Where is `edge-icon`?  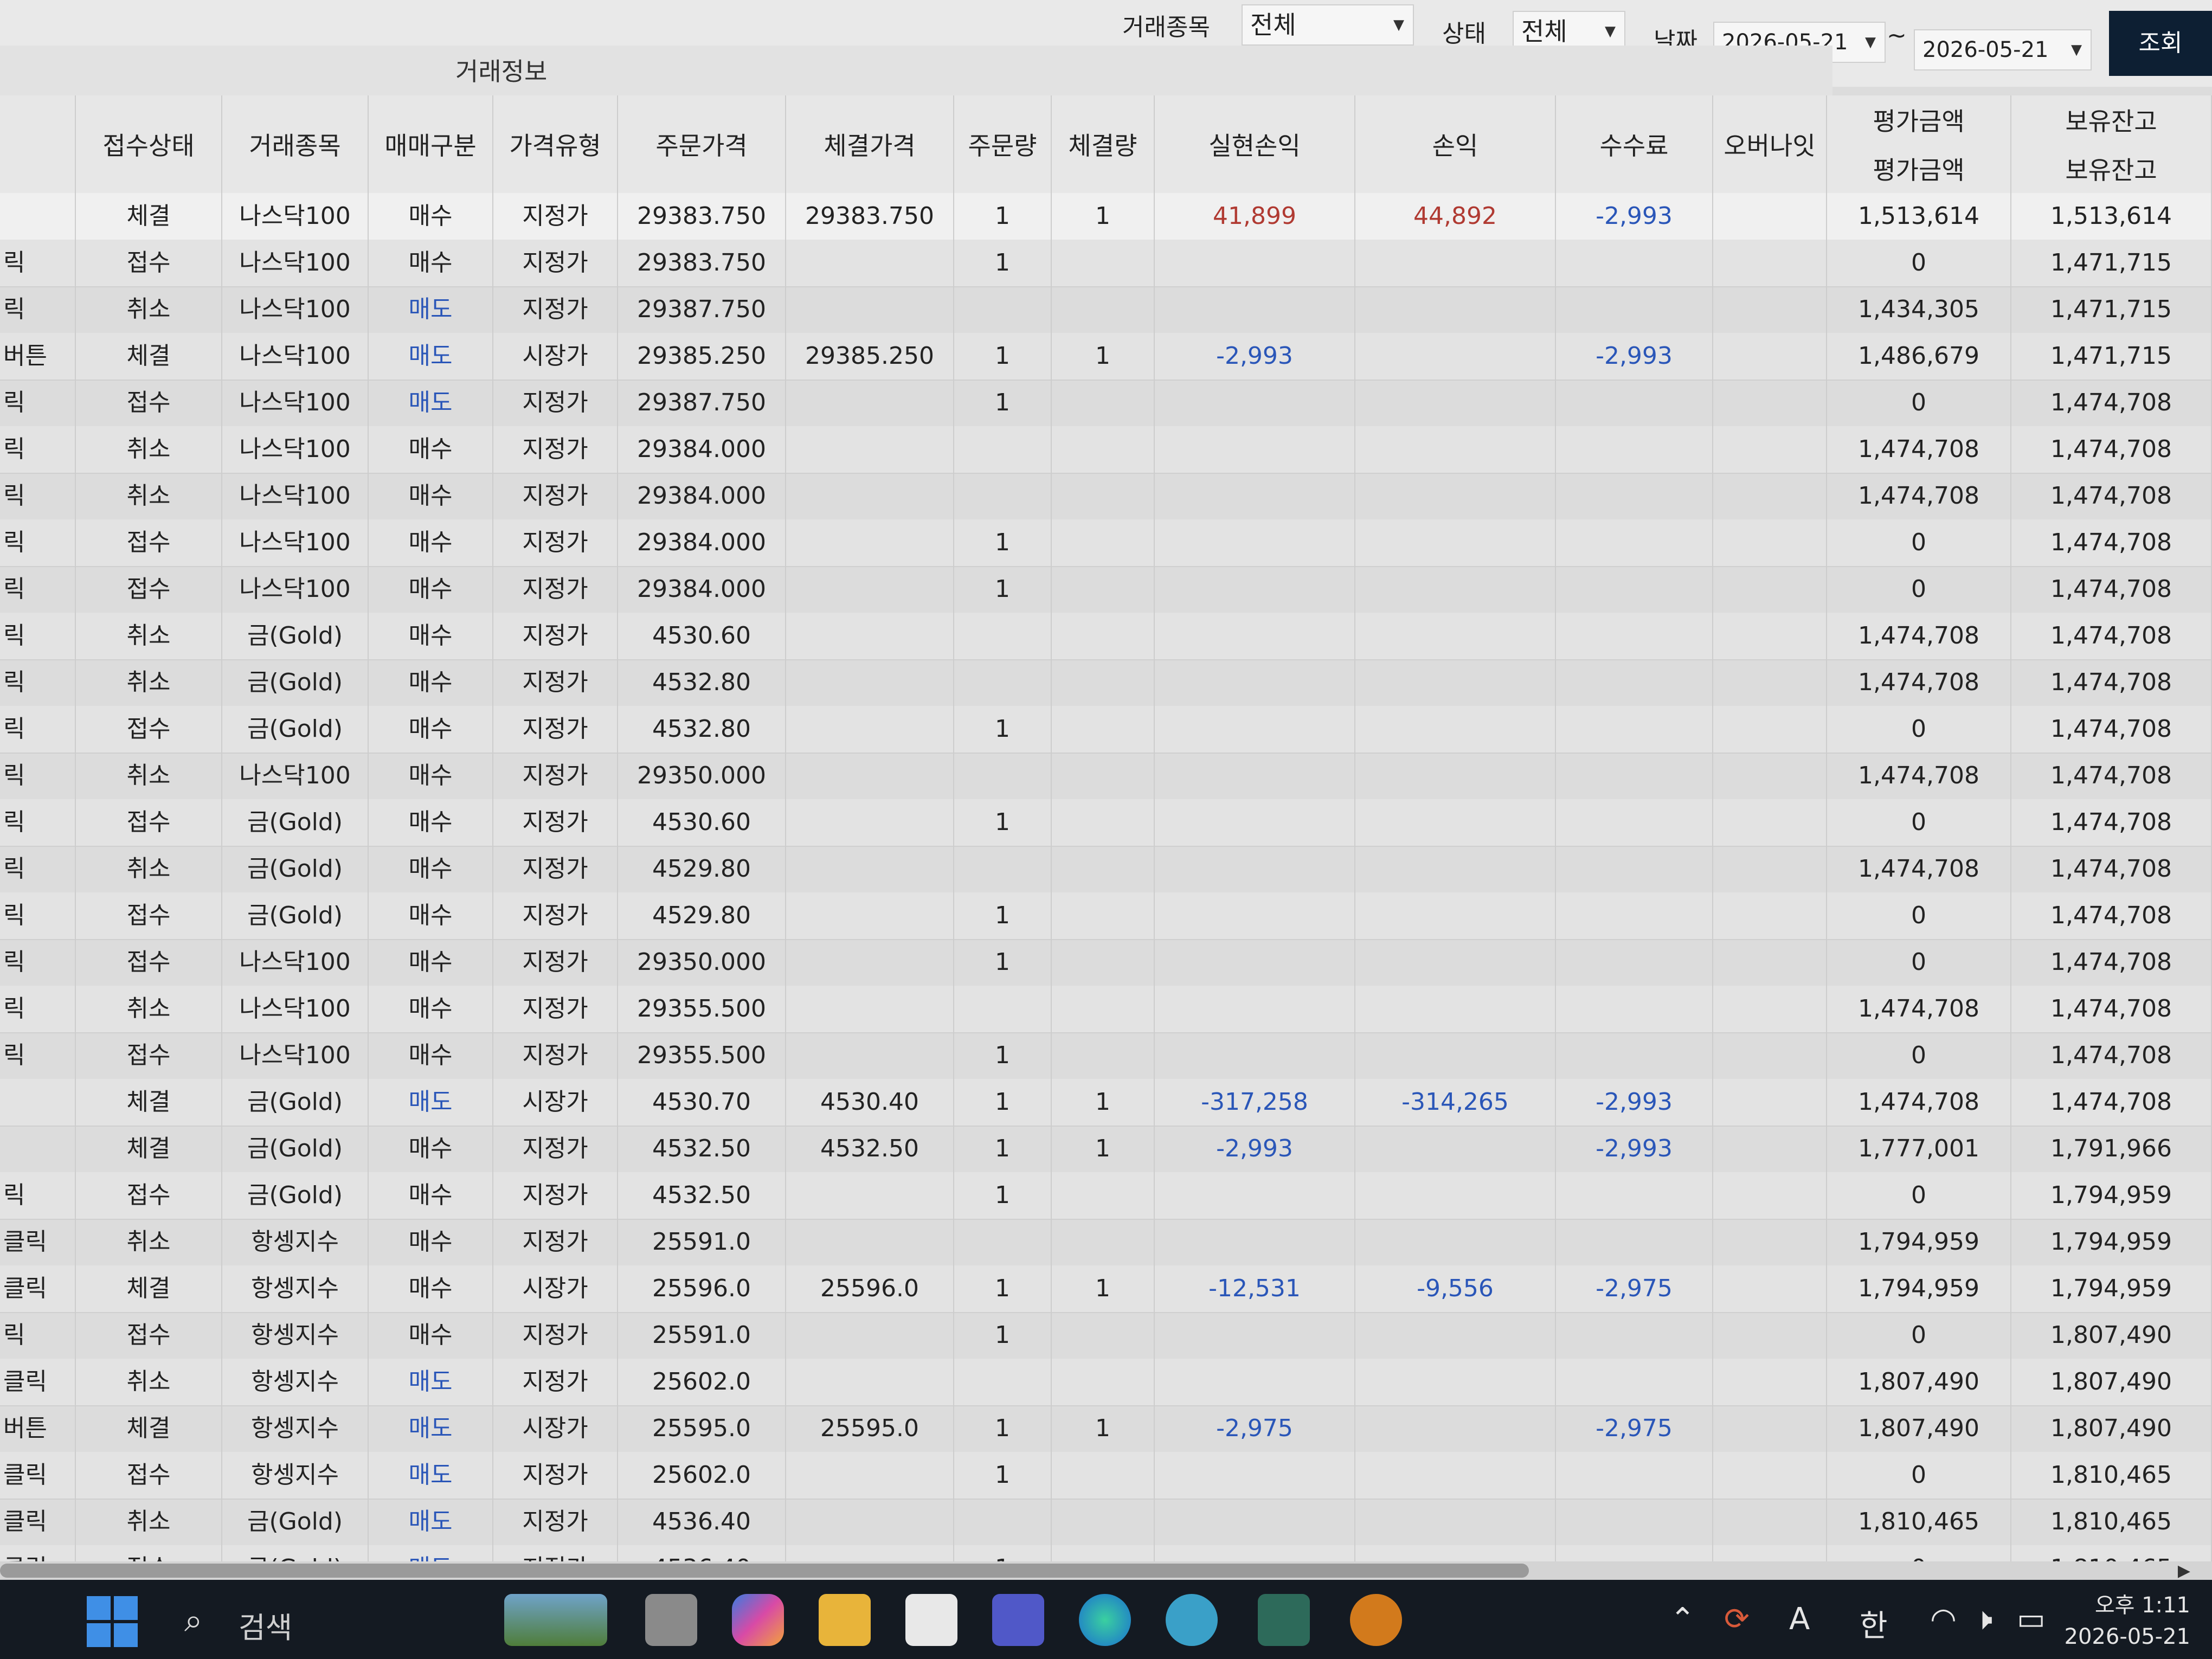
edge-icon is located at coordinates (1105, 1620).